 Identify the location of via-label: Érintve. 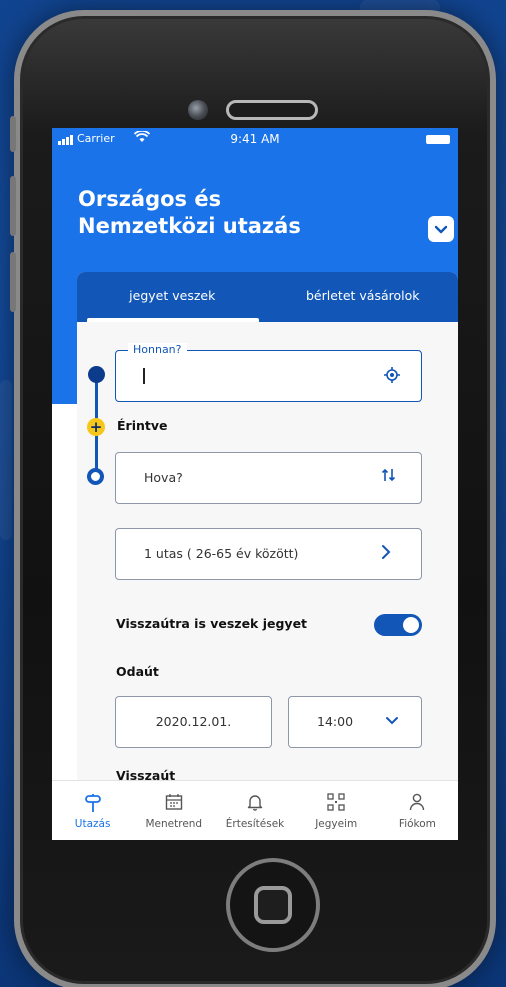
(142, 425).